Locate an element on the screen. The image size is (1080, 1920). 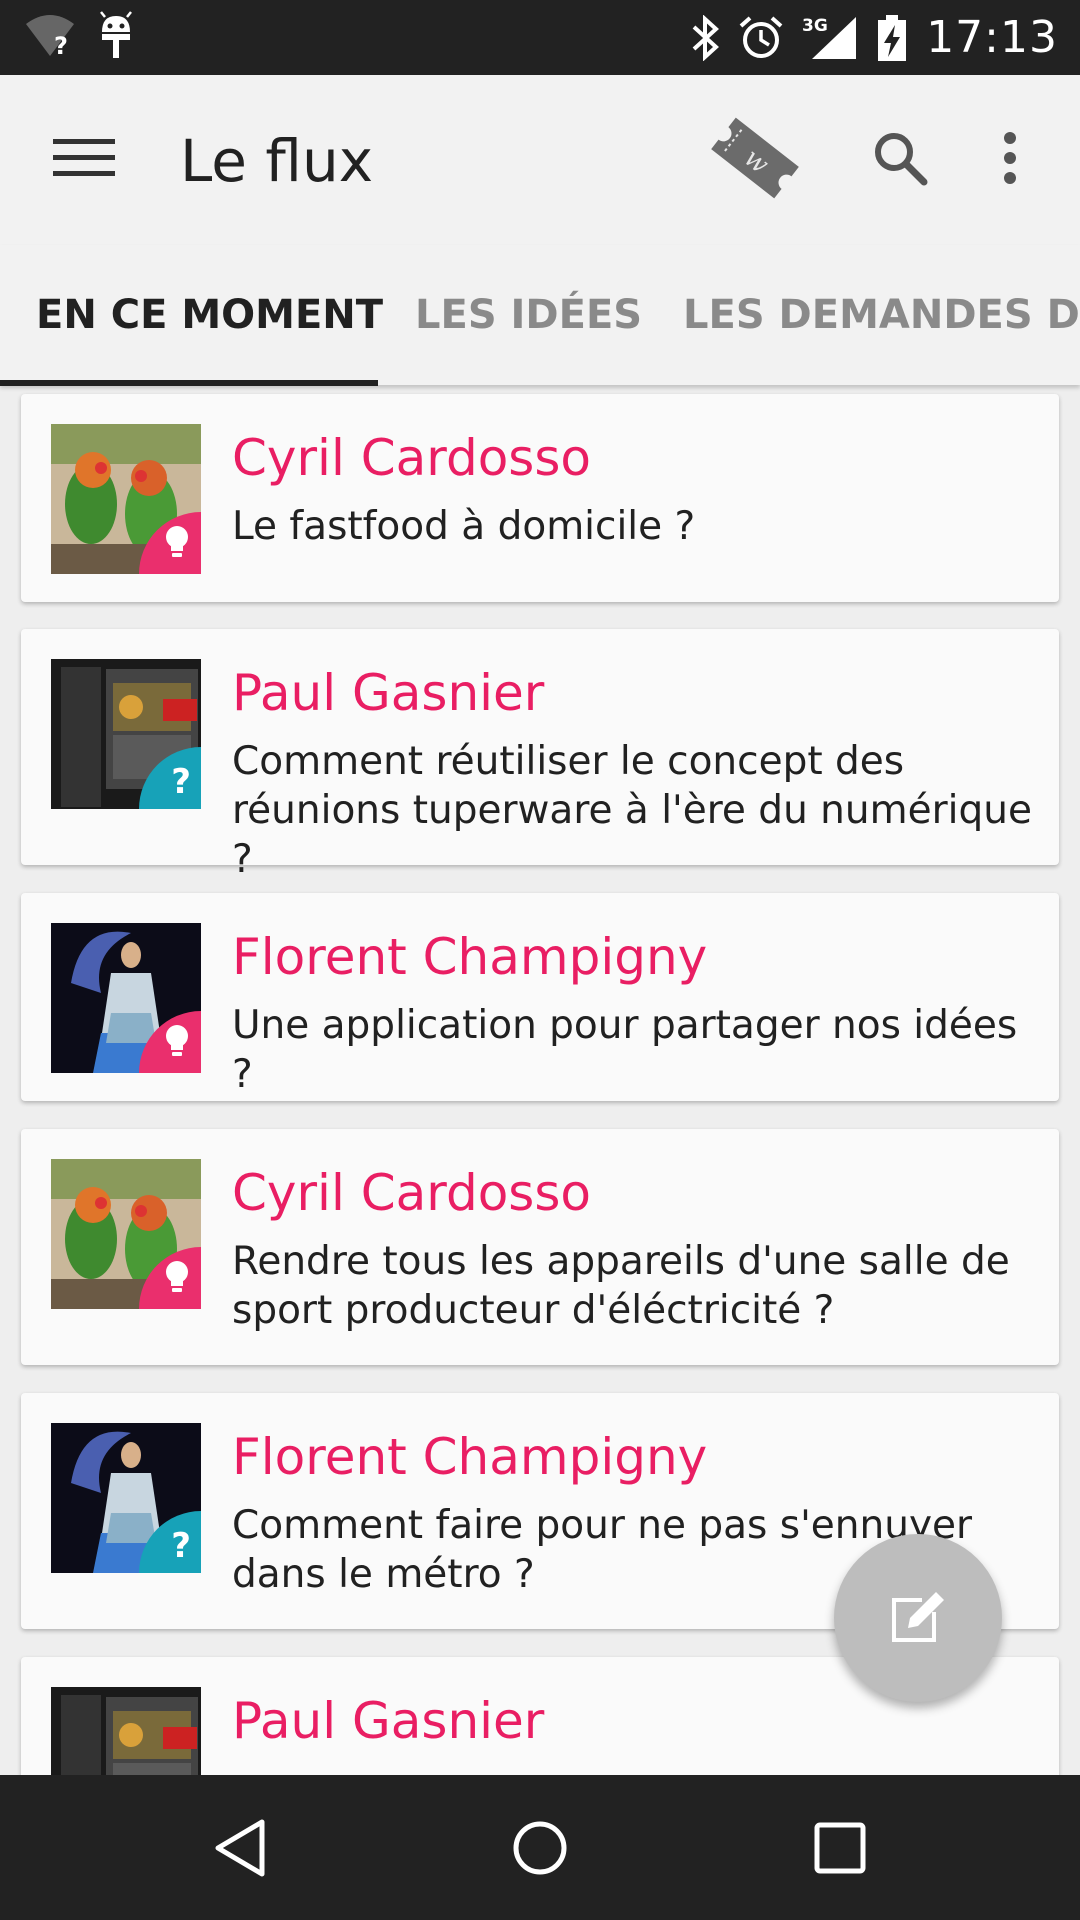
more-options-button is located at coordinates (1010, 160).